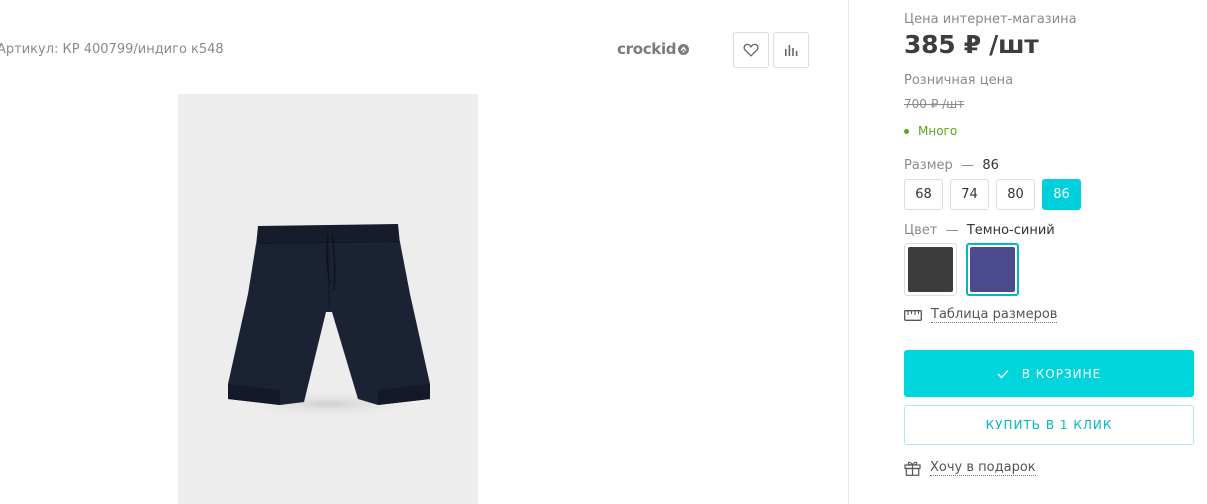  Describe the element at coordinates (969, 194) in the screenshot. I see `size-option-74: 74` at that location.